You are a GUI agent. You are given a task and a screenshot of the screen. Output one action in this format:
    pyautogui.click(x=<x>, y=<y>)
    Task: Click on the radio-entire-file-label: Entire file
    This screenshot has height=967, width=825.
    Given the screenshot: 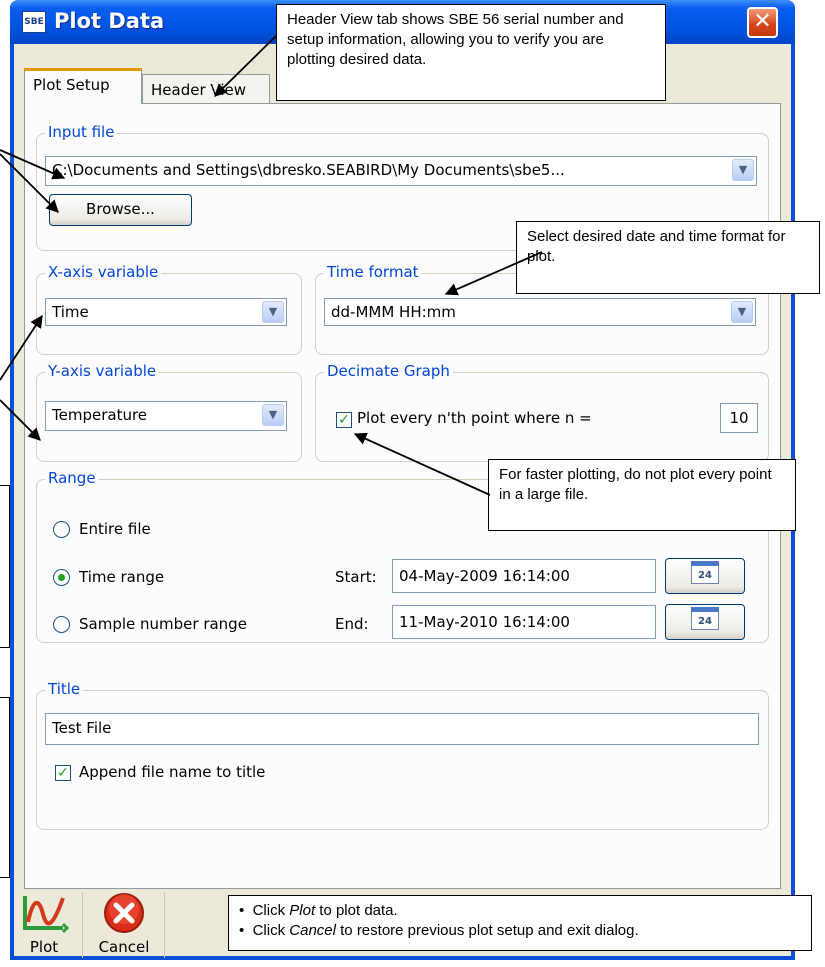 What is the action you would take?
    pyautogui.click(x=115, y=529)
    